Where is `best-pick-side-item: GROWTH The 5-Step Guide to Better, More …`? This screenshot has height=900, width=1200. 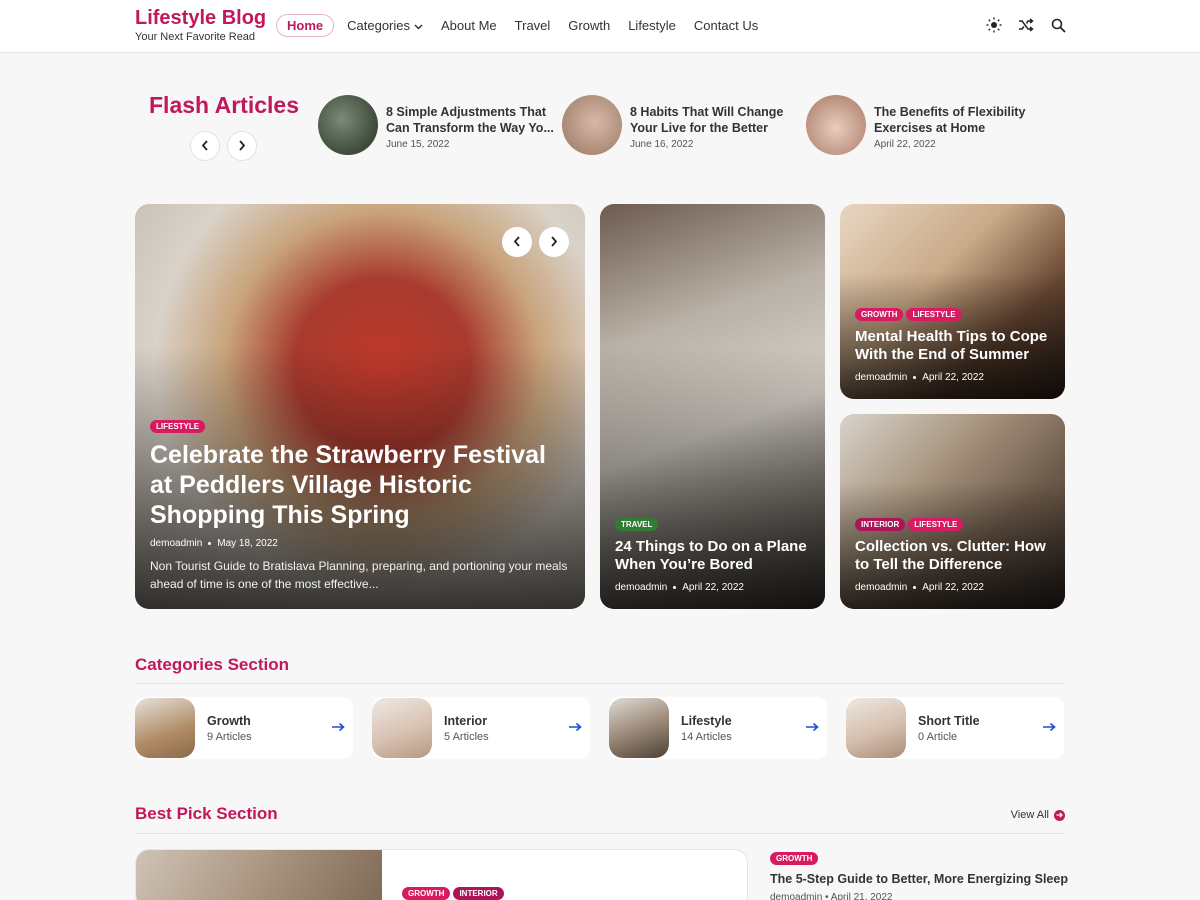 best-pick-side-item: GROWTH The 5-Step Guide to Better, More … is located at coordinates (919, 876).